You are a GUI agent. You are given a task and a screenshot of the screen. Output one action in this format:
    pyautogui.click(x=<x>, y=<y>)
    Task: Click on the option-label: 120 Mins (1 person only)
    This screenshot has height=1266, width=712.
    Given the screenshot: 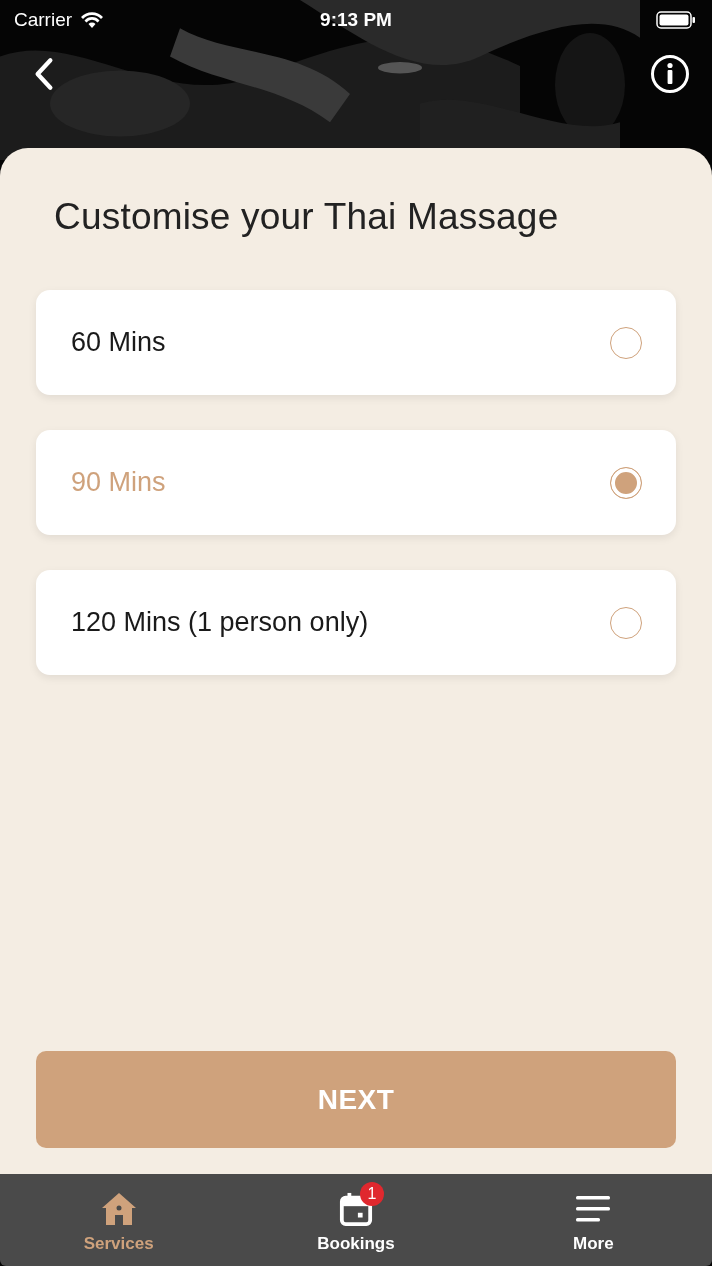 What is the action you would take?
    pyautogui.click(x=220, y=622)
    